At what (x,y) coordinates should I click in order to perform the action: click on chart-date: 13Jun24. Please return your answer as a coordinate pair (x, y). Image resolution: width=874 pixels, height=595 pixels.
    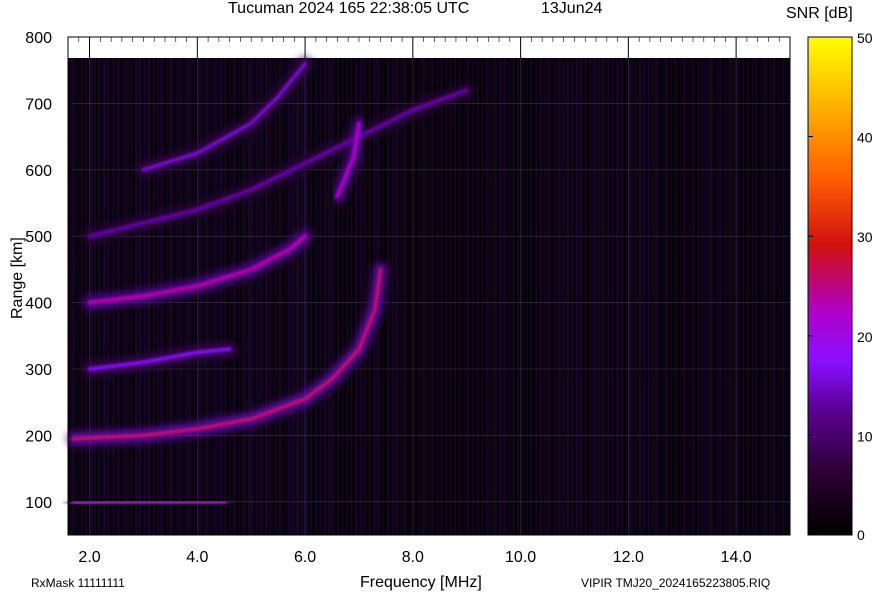
    Looking at the image, I should click on (572, 8).